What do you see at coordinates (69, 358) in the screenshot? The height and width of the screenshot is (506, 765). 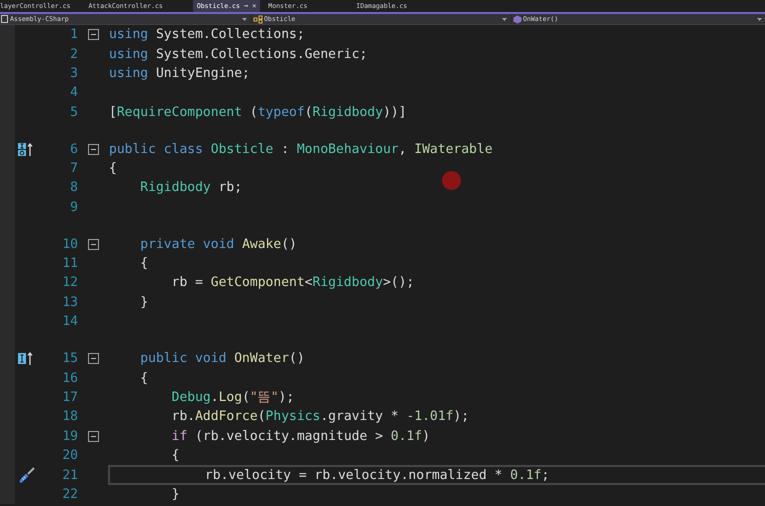 I see `line-number: 15` at bounding box center [69, 358].